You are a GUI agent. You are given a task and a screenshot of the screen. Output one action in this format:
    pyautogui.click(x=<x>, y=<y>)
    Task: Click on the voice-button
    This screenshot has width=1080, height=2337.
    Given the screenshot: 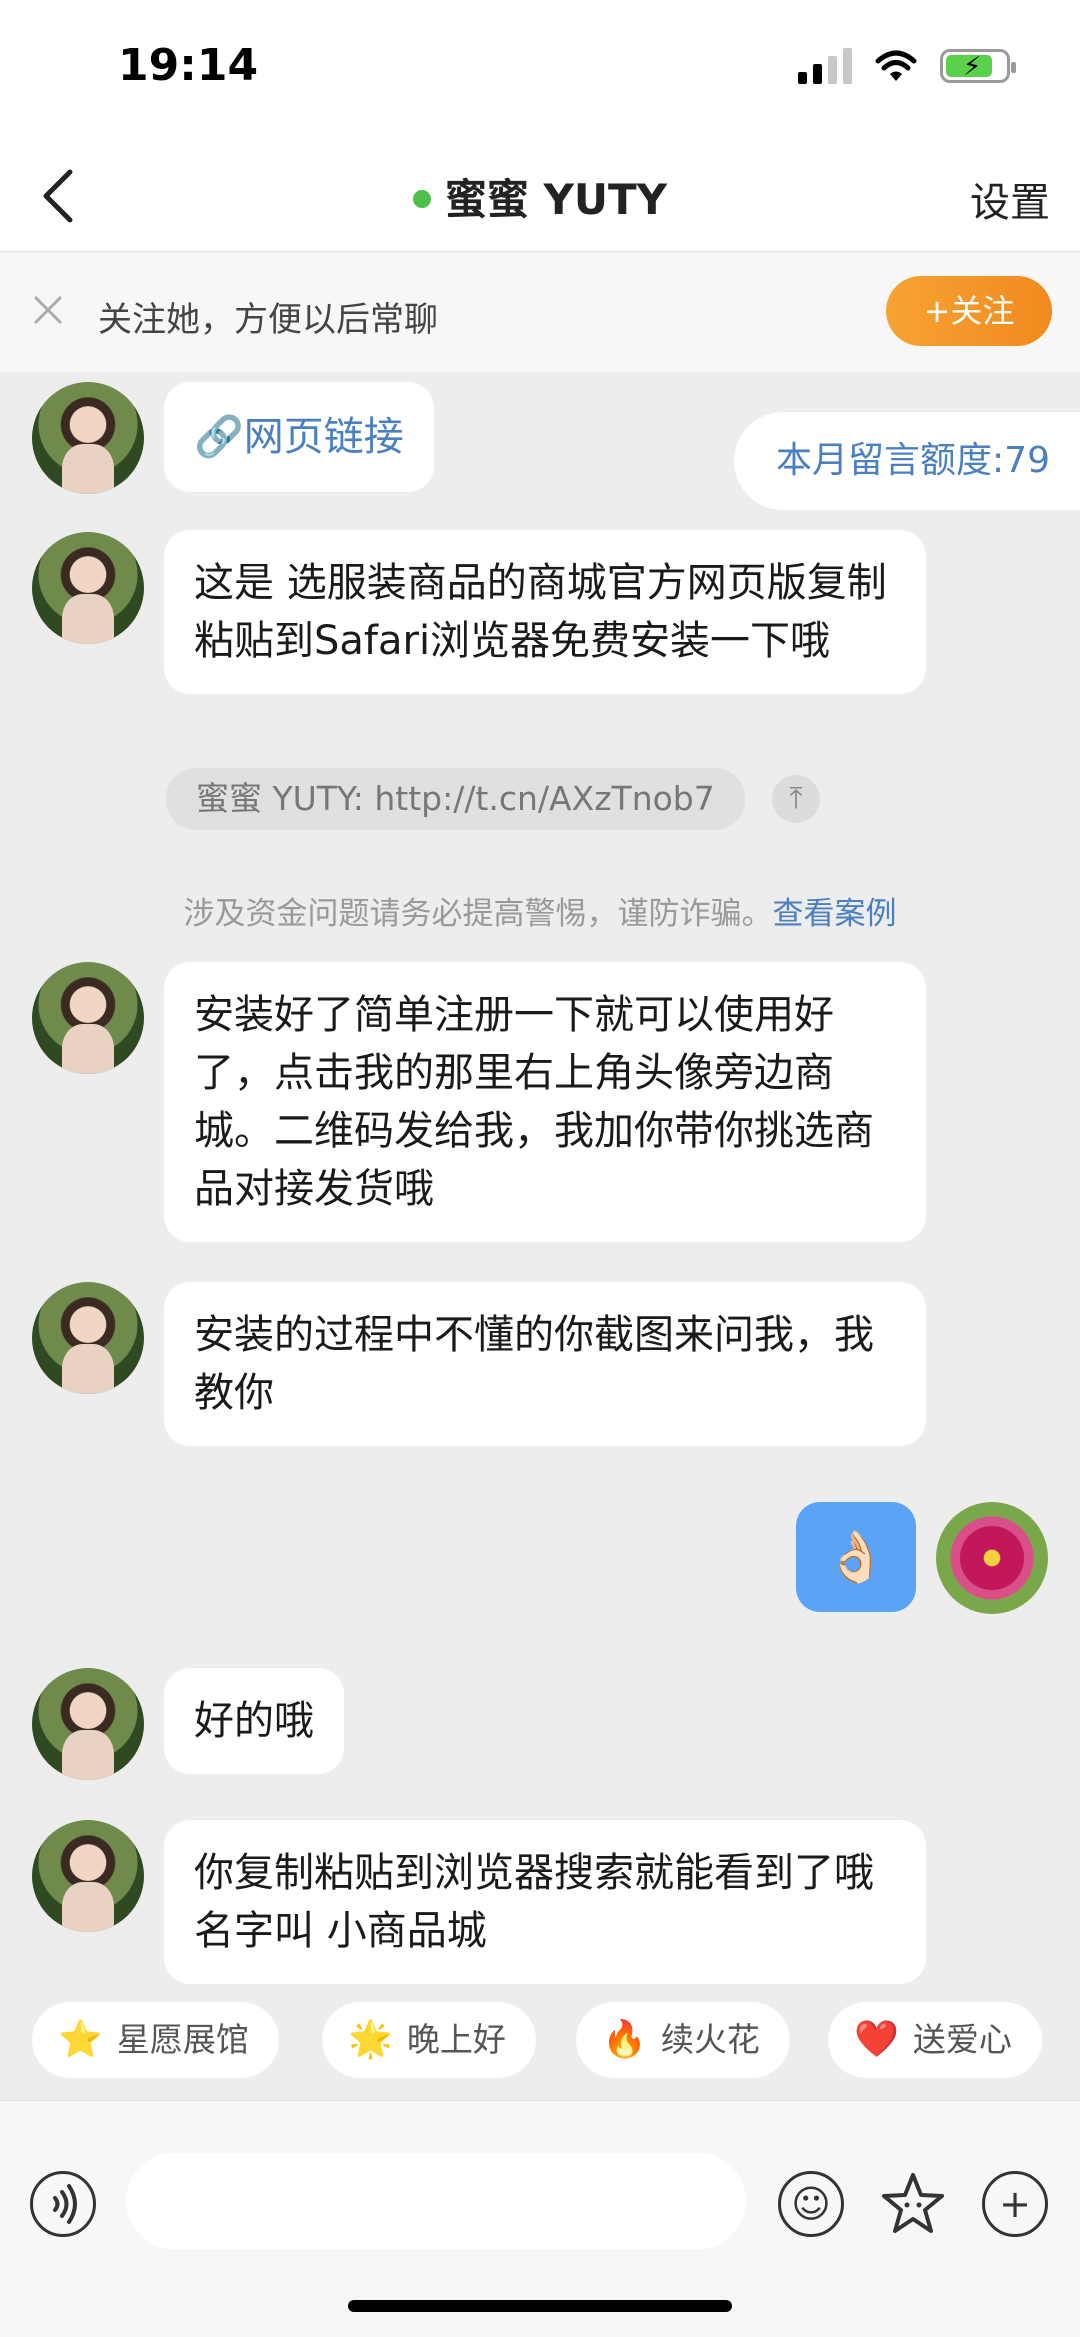 What is the action you would take?
    pyautogui.click(x=63, y=2204)
    